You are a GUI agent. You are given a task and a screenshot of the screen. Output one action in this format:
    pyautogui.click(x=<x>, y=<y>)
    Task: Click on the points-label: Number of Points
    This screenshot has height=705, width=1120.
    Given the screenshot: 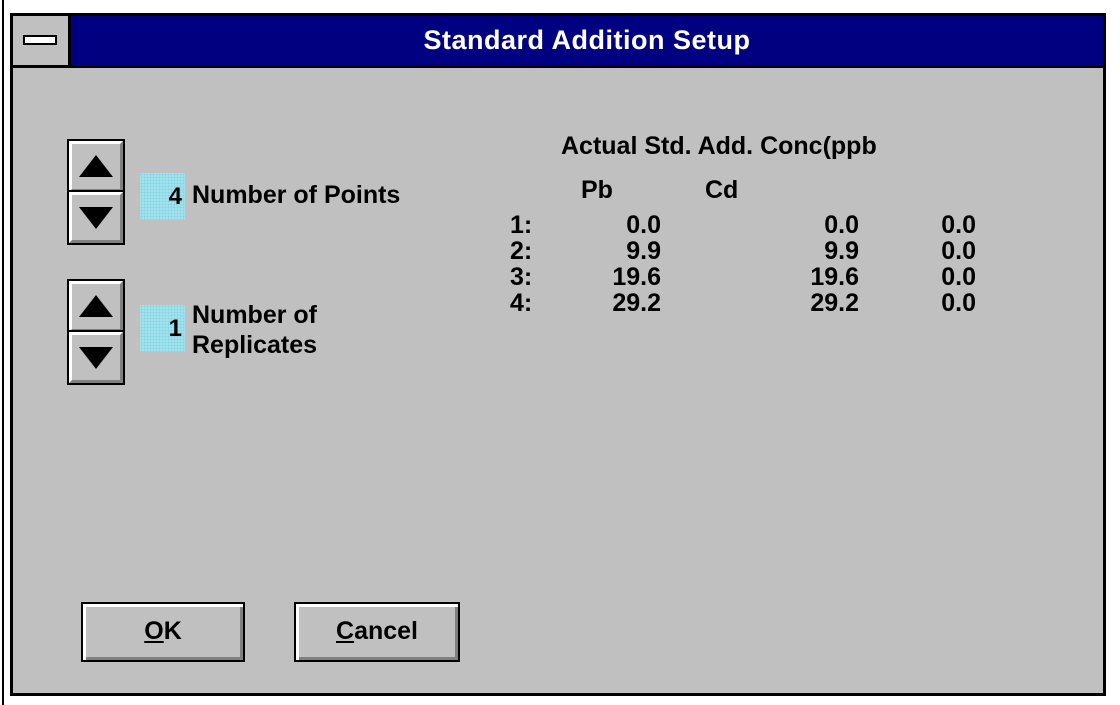 What is the action you would take?
    pyautogui.click(x=296, y=195)
    